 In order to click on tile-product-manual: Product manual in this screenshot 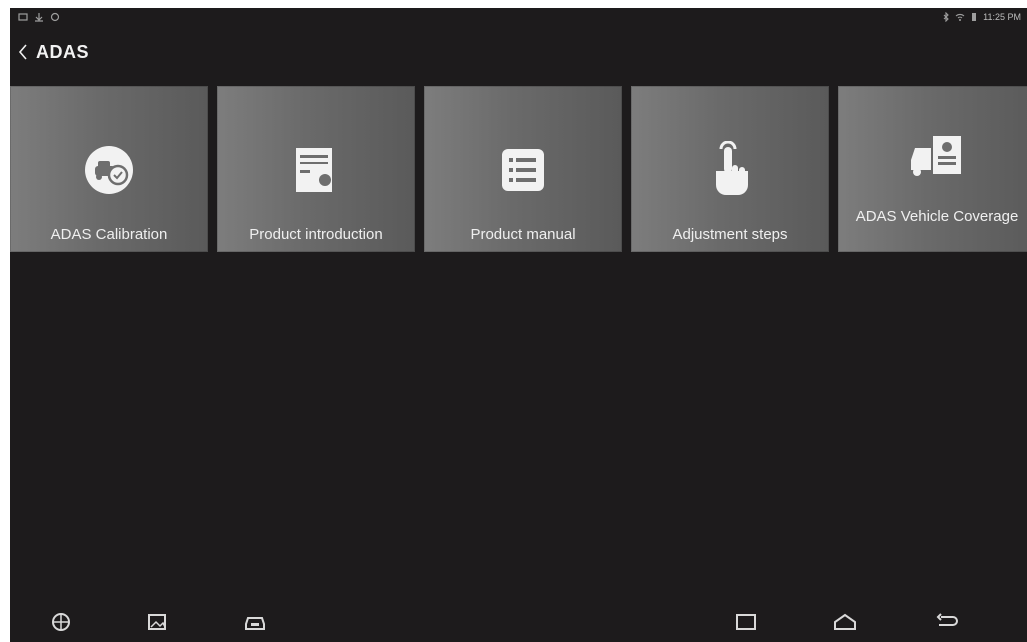, I will do `click(523, 169)`.